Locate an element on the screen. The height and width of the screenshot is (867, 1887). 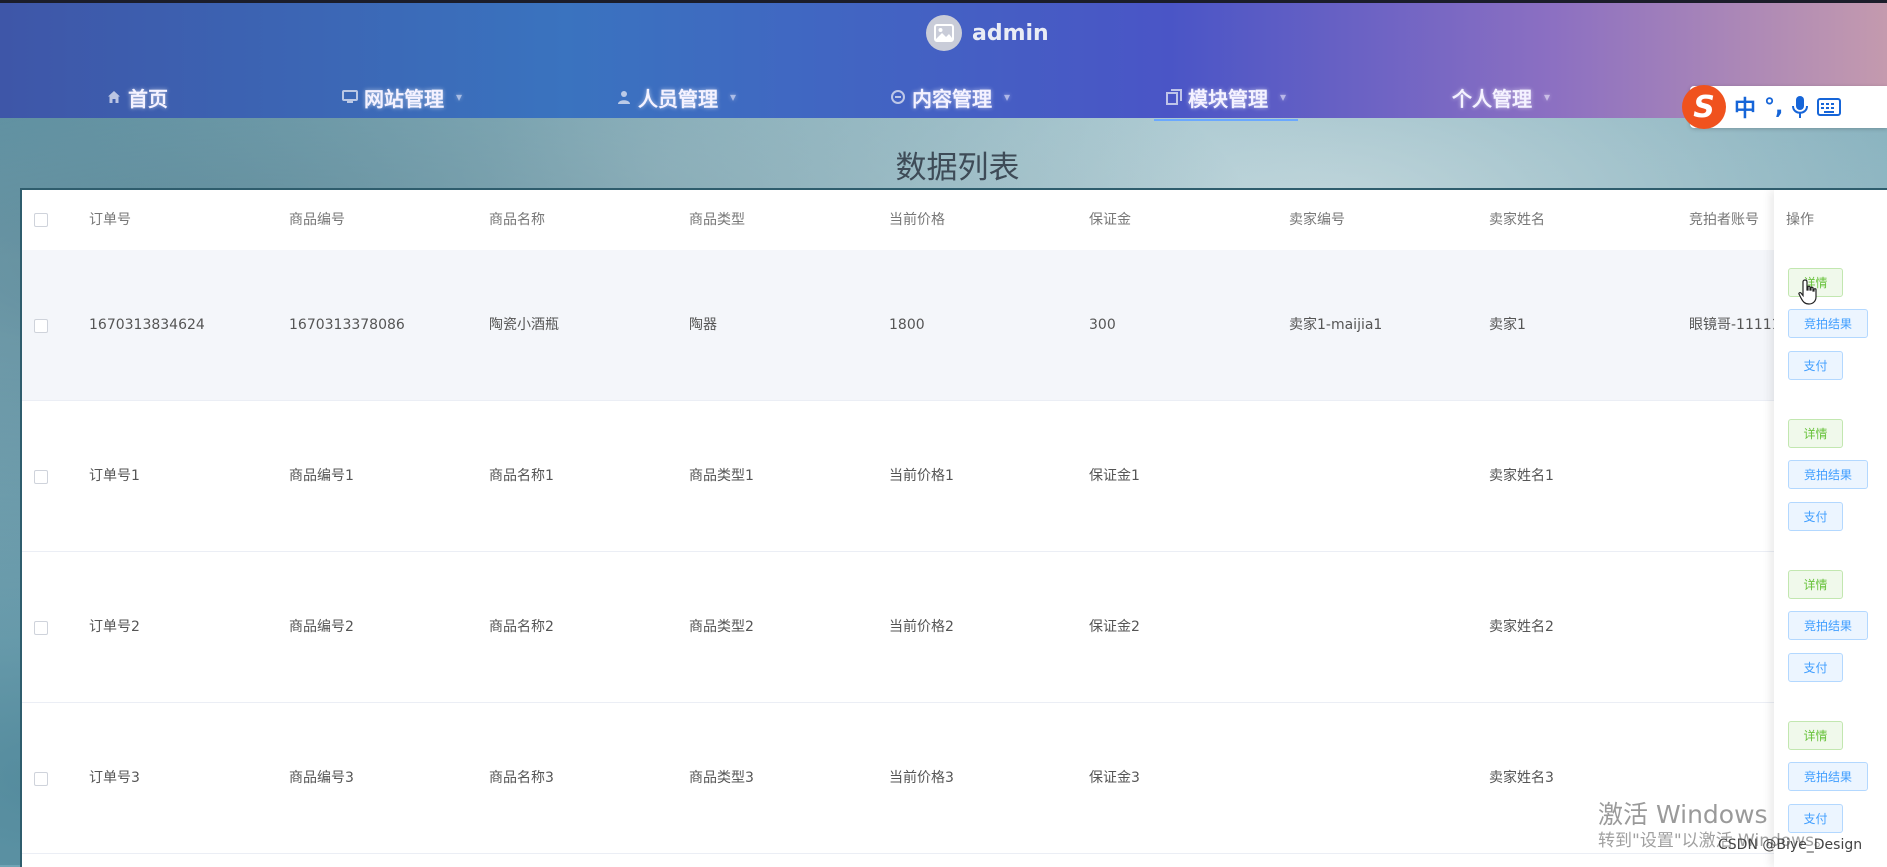
copy-icon is located at coordinates (1174, 97).